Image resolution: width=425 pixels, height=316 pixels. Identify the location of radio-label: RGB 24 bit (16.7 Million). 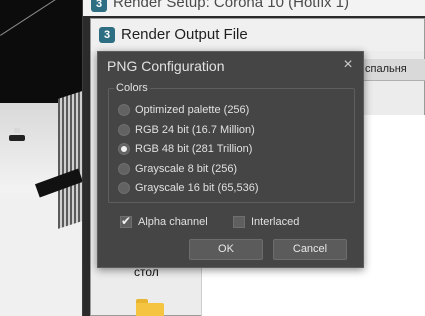
(195, 130).